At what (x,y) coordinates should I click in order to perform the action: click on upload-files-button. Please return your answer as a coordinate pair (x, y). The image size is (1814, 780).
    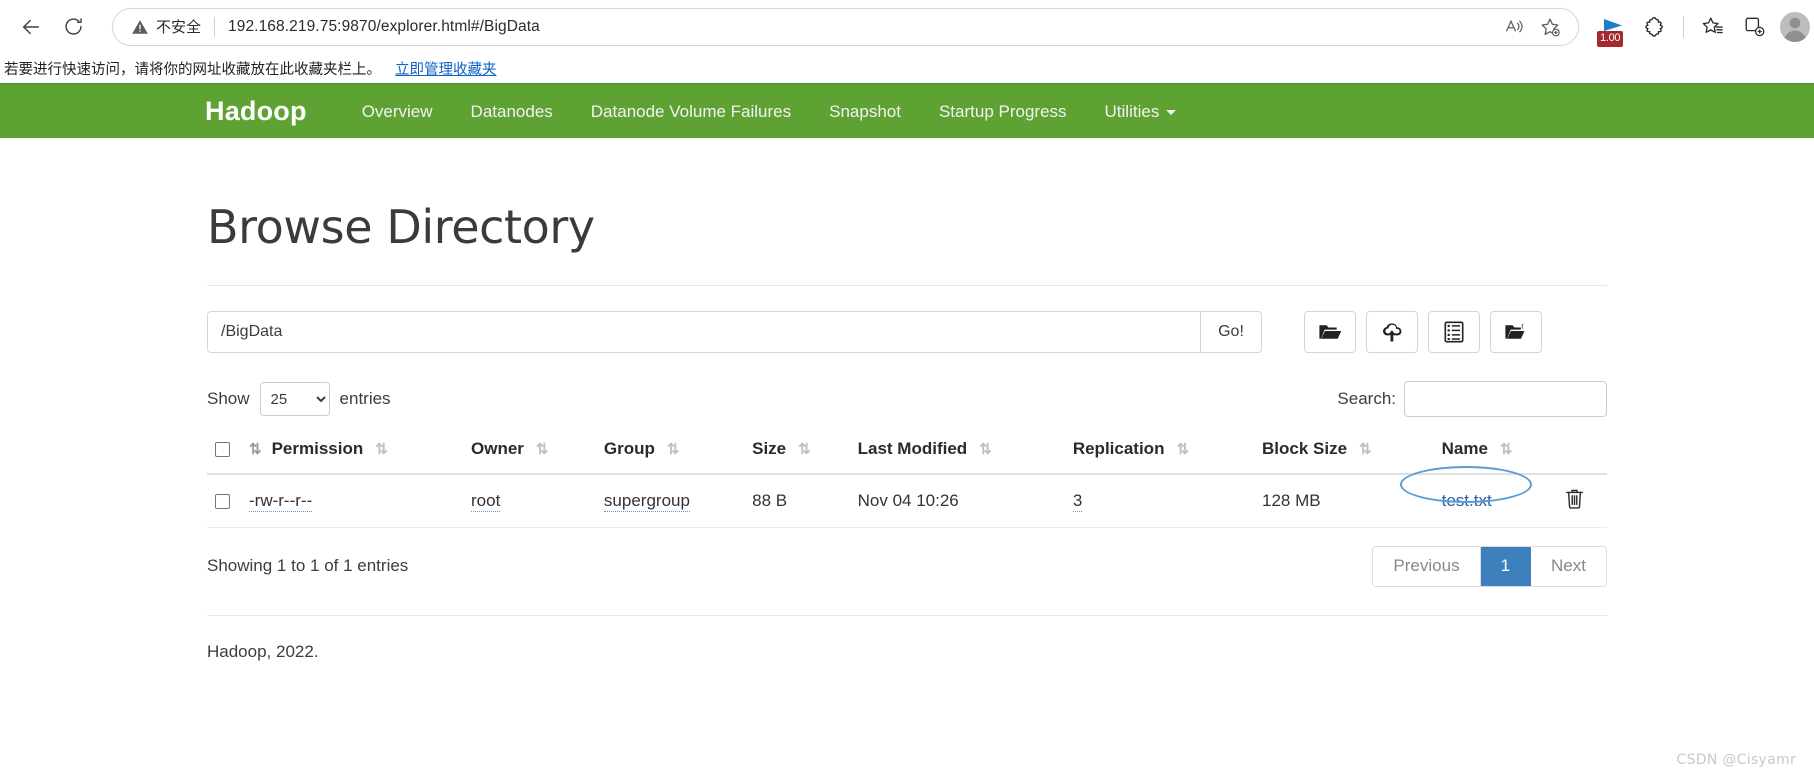
    Looking at the image, I should click on (1392, 332).